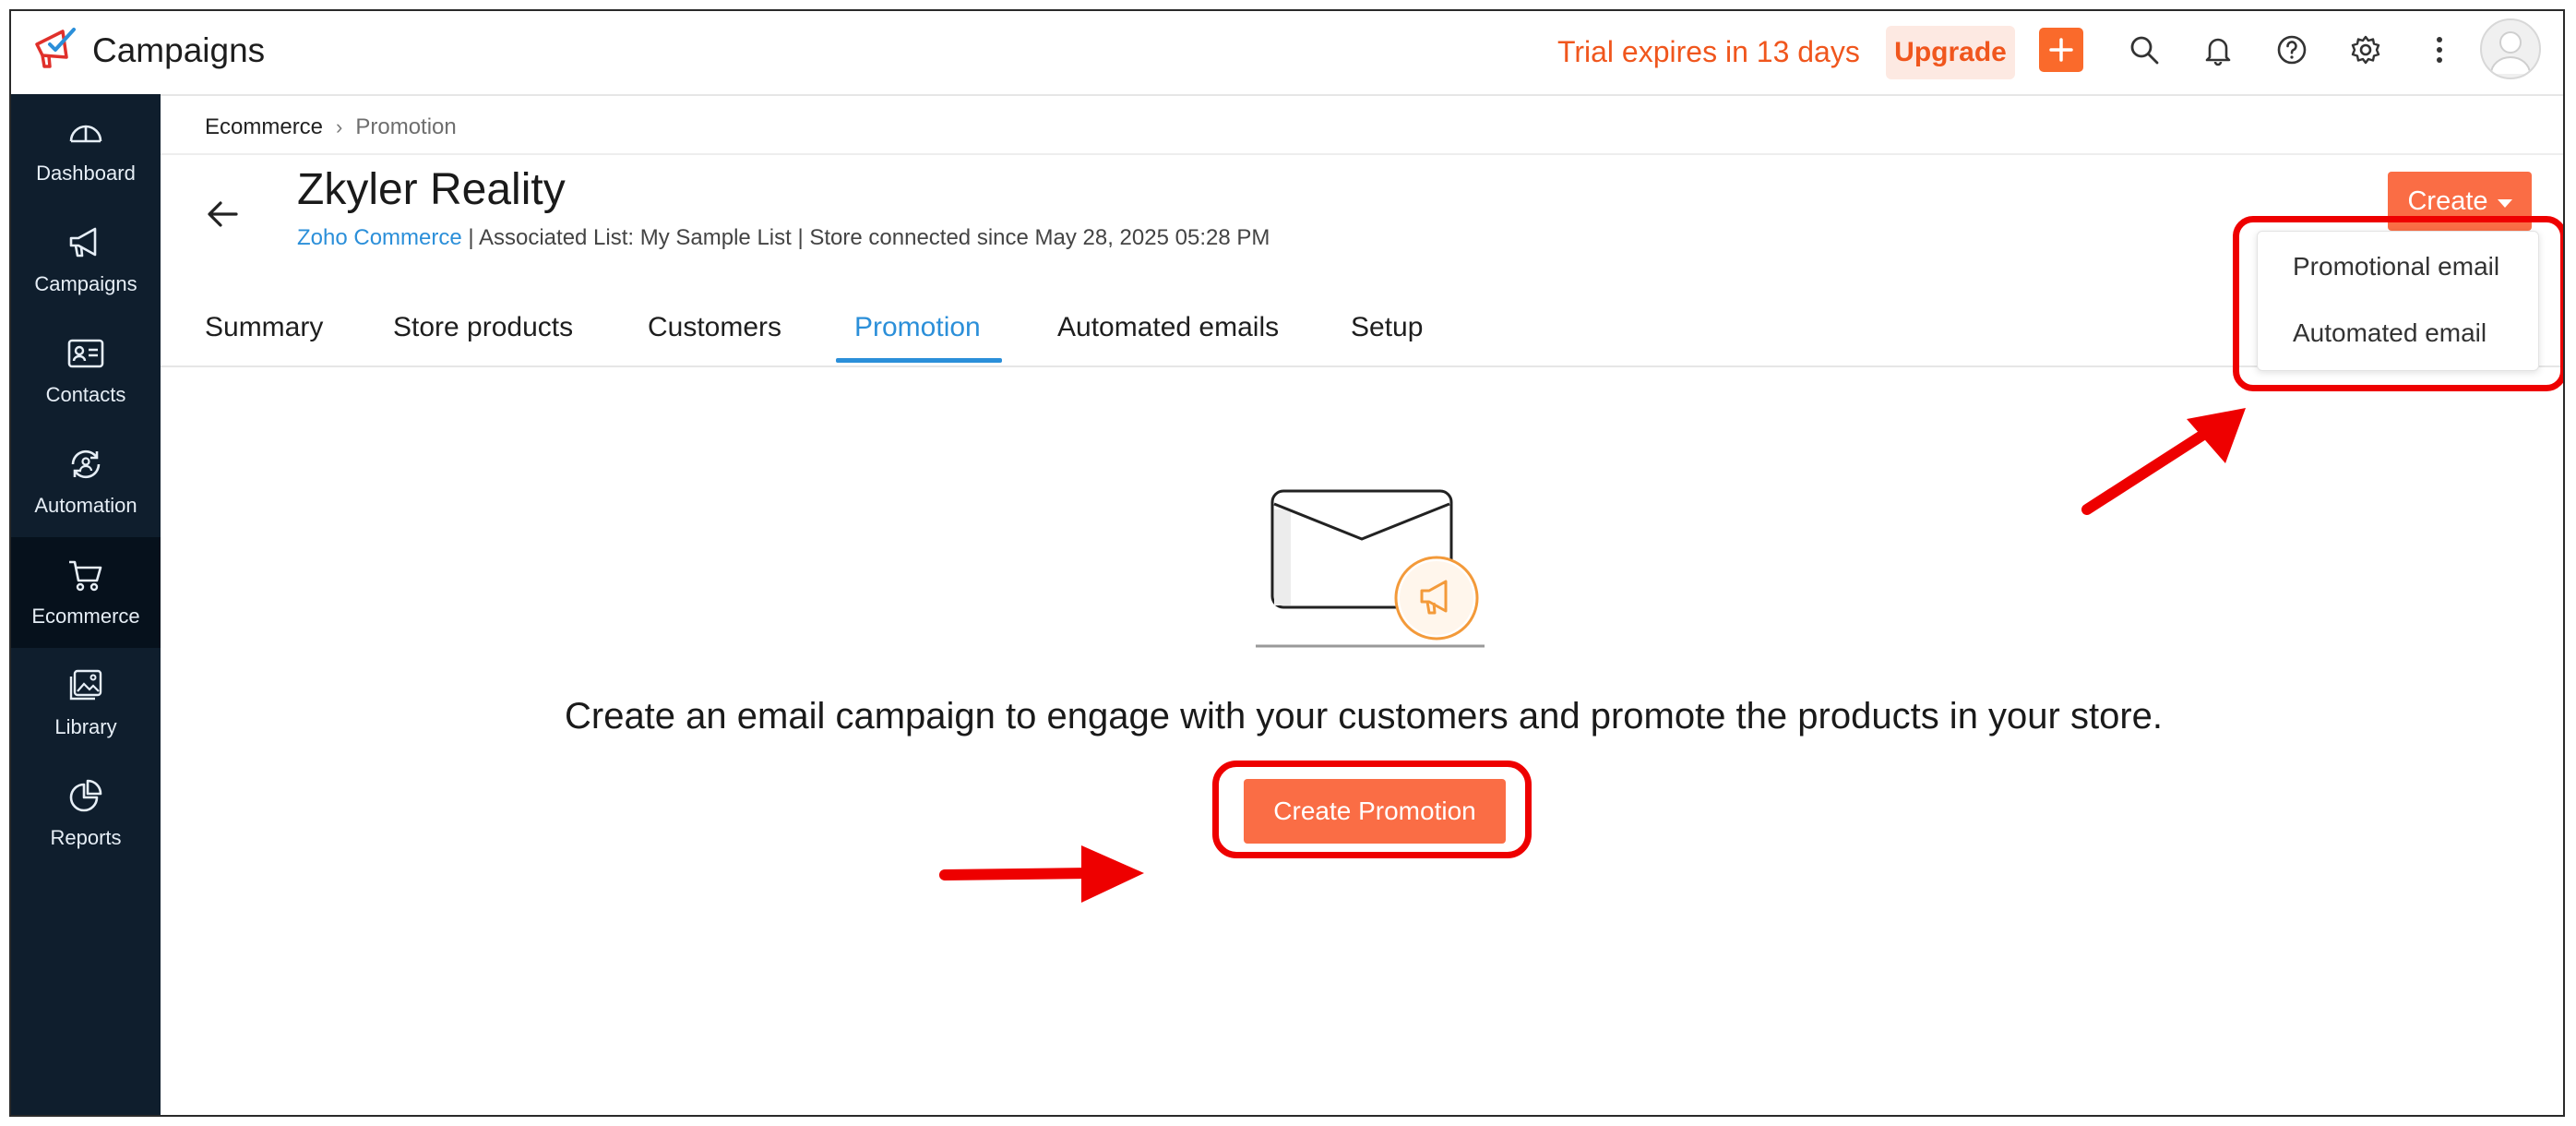 This screenshot has width=2576, height=1126. Describe the element at coordinates (1709, 51) in the screenshot. I see `trial-notice: Trial expires in 13 days` at that location.